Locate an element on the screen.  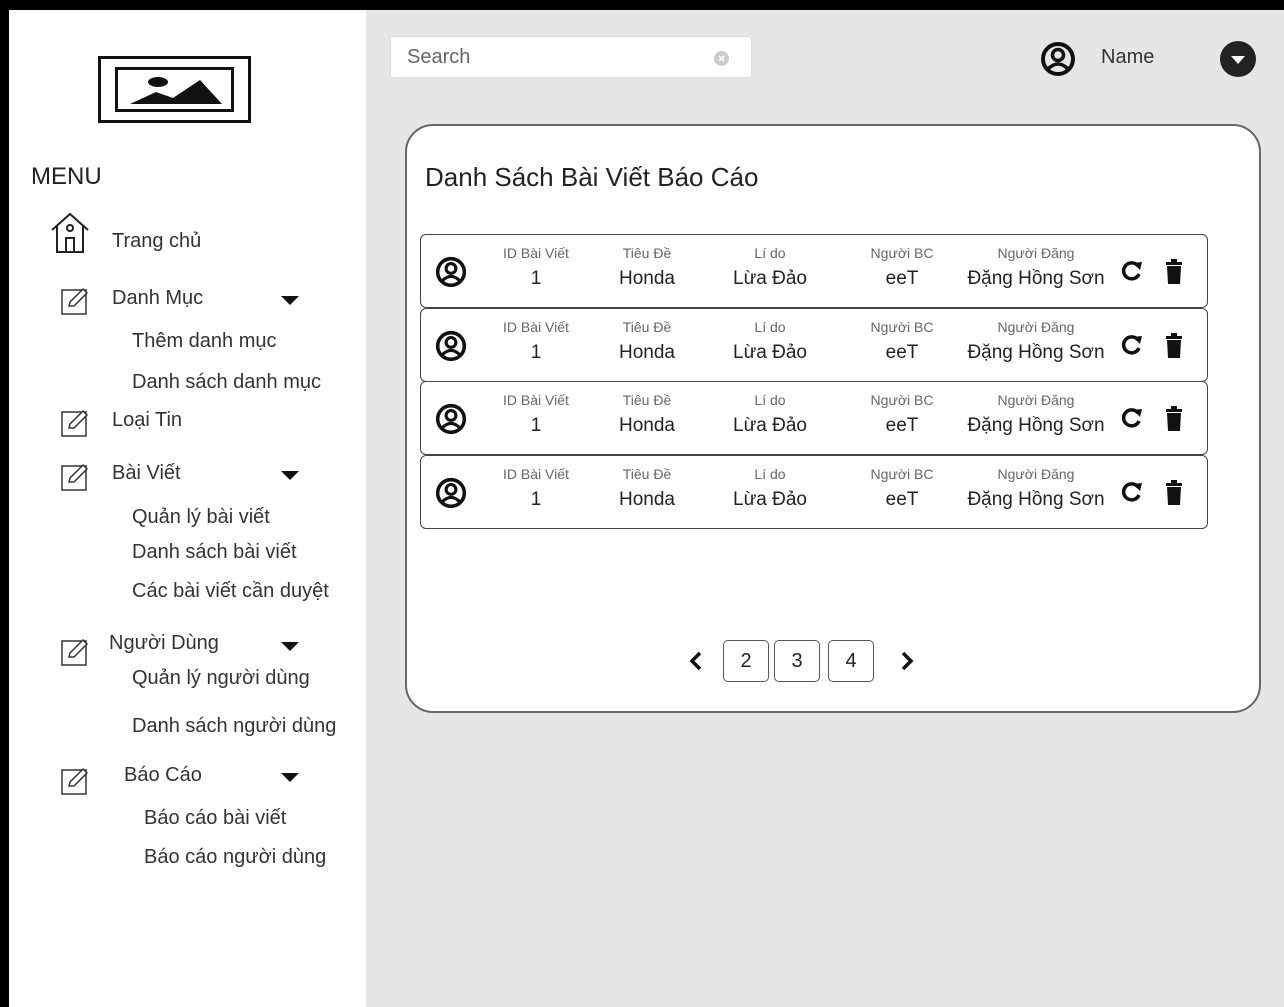
nav-user-reports: Báo cáo người dùng is located at coordinates (235, 857).